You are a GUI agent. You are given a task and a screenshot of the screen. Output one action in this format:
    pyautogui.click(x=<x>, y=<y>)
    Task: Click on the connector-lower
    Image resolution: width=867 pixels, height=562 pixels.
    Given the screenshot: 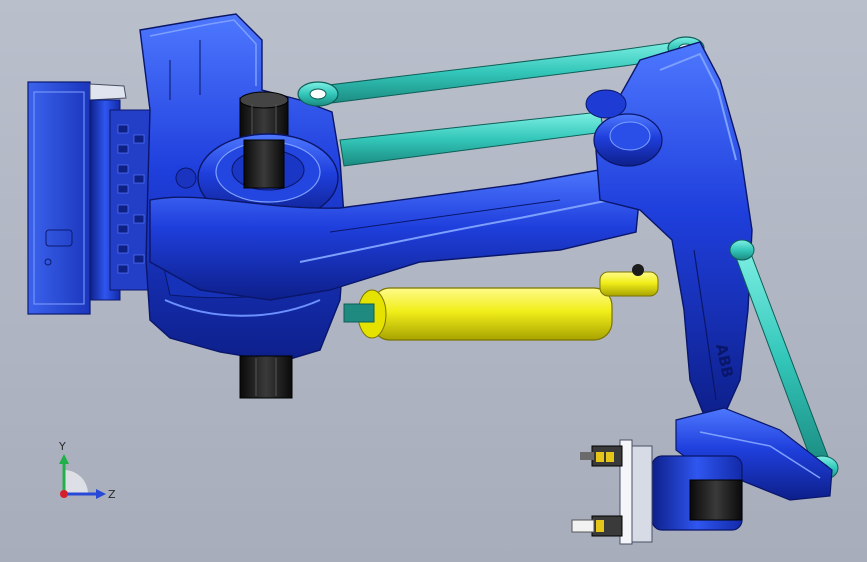 What is the action you would take?
    pyautogui.click(x=597, y=526)
    